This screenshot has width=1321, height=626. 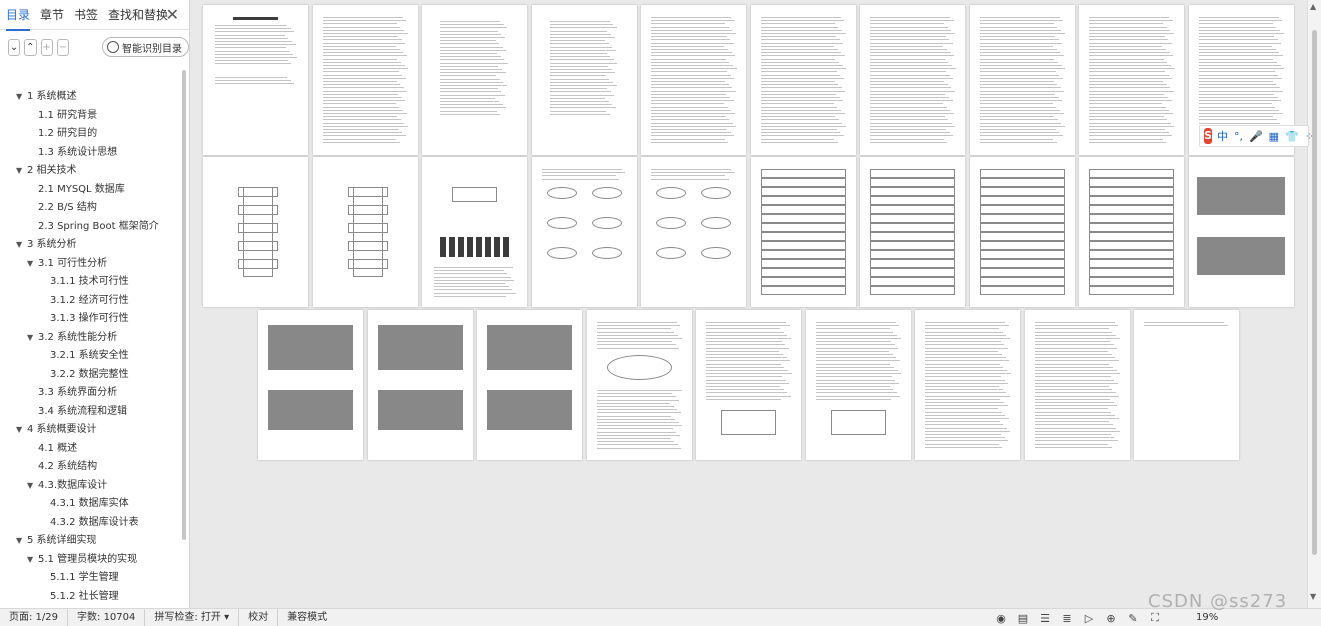 What do you see at coordinates (89, 504) in the screenshot?
I see `toc-item: 4.3.1 数据库实体` at bounding box center [89, 504].